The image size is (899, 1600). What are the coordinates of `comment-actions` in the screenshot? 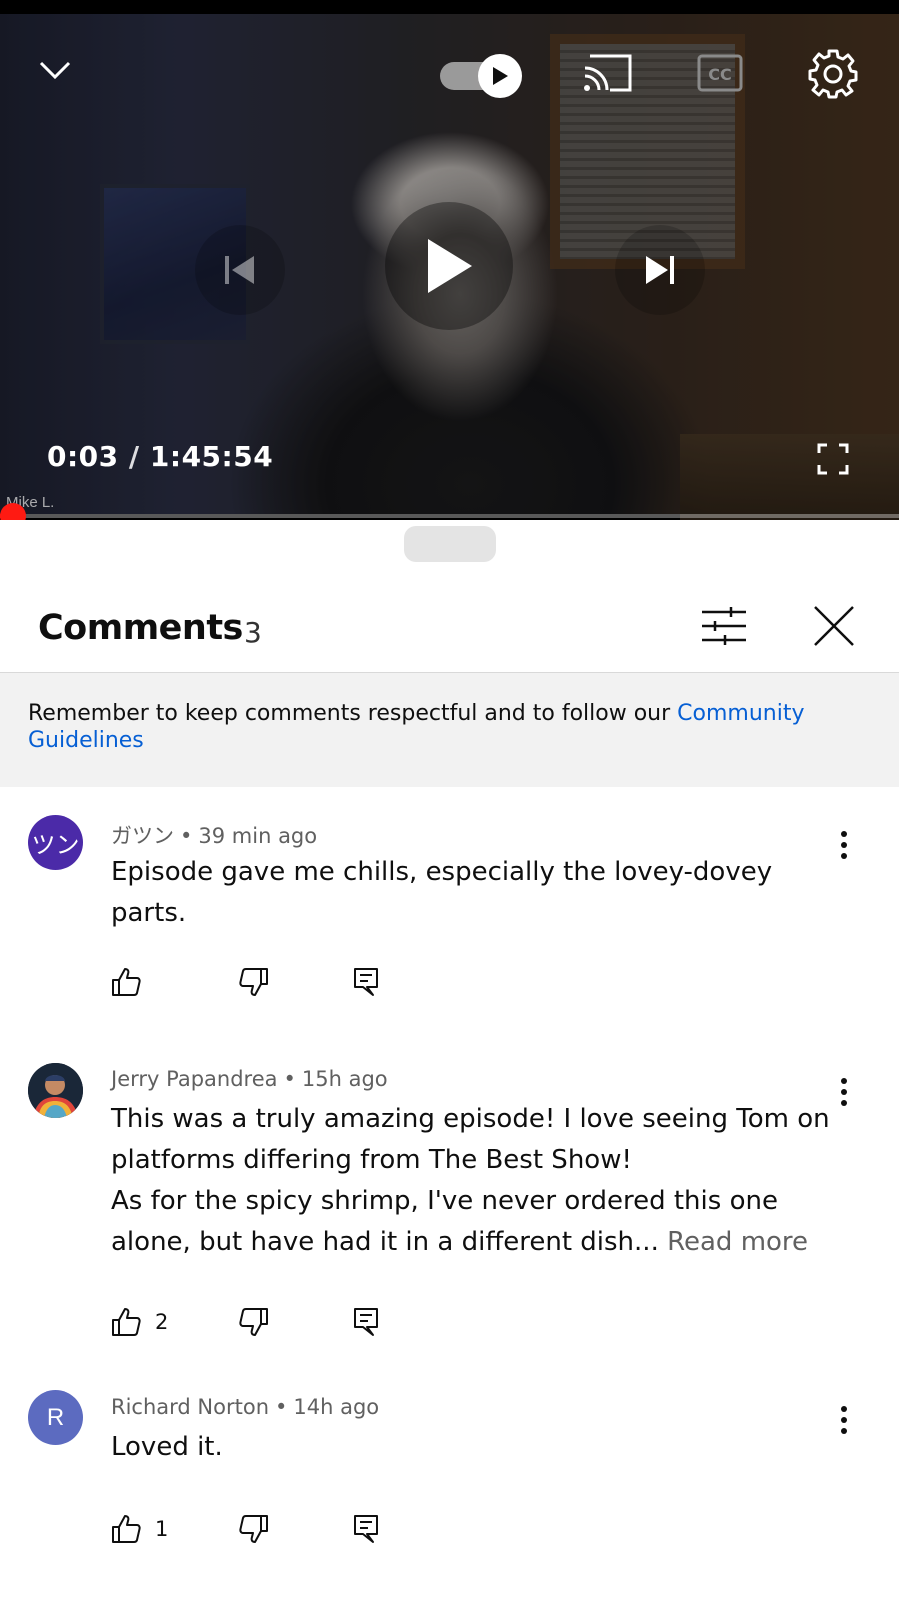 It's located at (311, 982).